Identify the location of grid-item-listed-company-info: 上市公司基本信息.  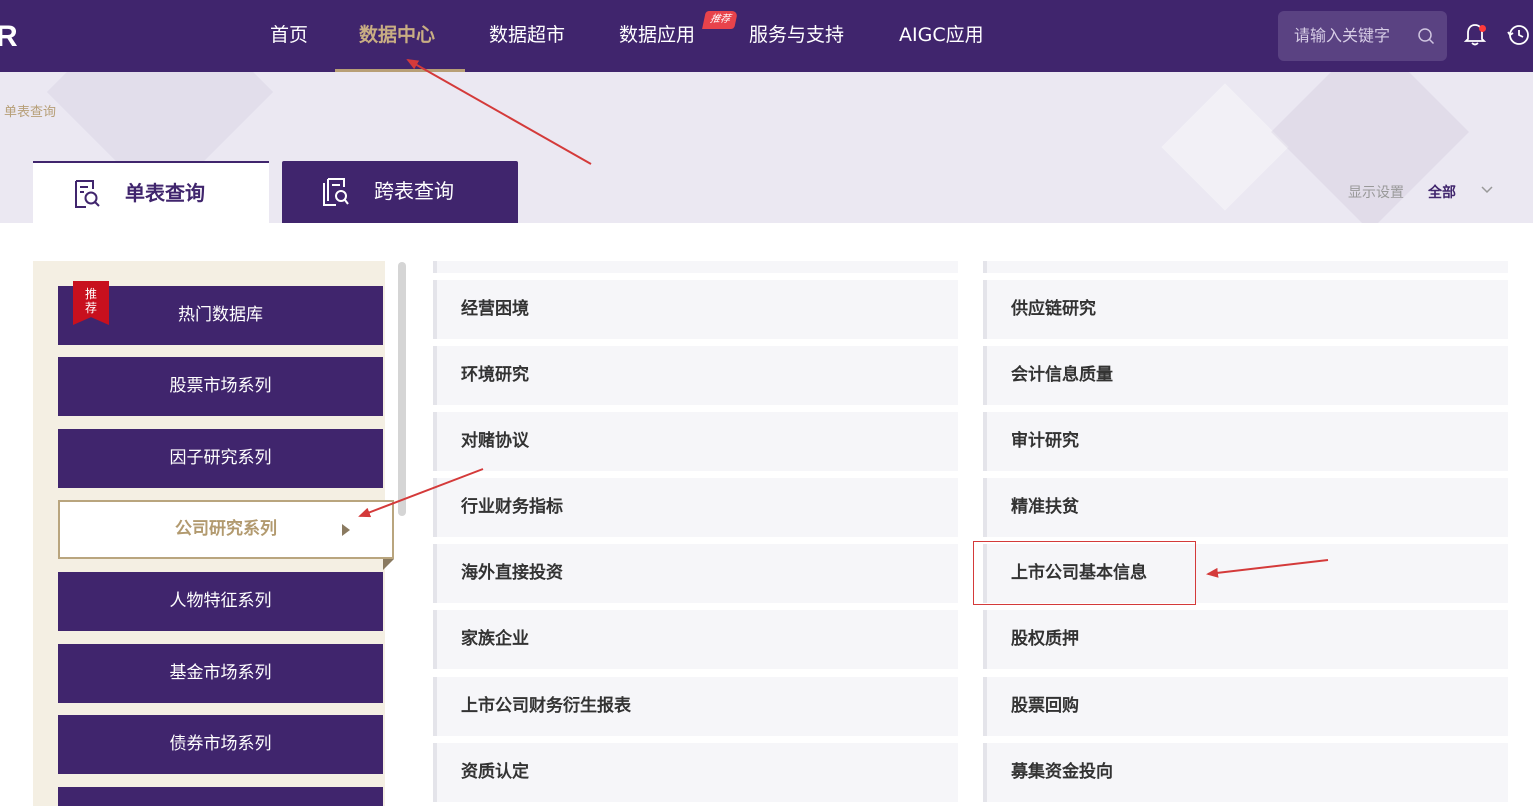
(1245, 573).